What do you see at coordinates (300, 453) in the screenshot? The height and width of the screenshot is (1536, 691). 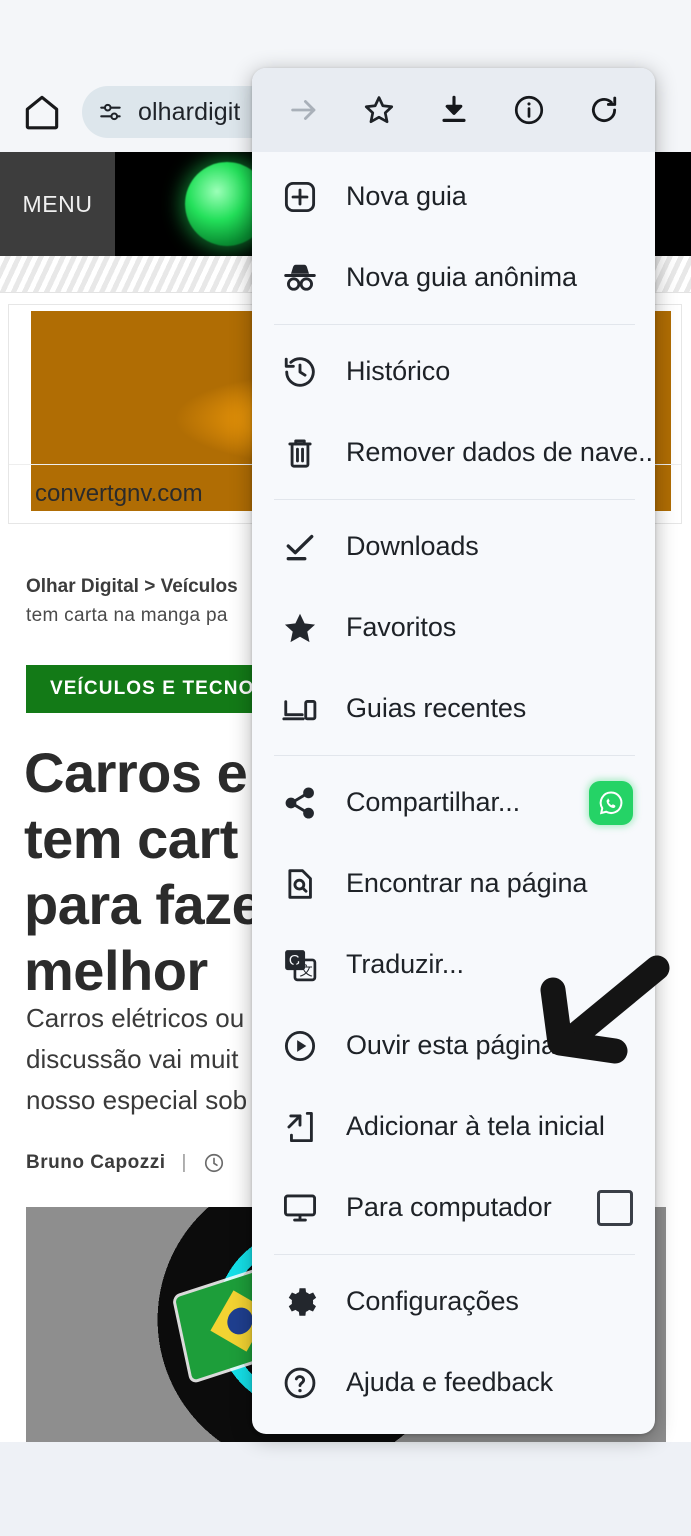 I see `trash-icon` at bounding box center [300, 453].